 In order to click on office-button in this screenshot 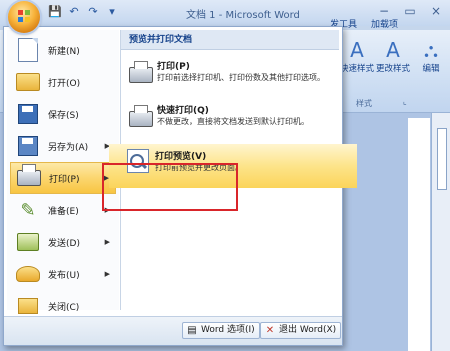, I will do `click(24, 17)`.